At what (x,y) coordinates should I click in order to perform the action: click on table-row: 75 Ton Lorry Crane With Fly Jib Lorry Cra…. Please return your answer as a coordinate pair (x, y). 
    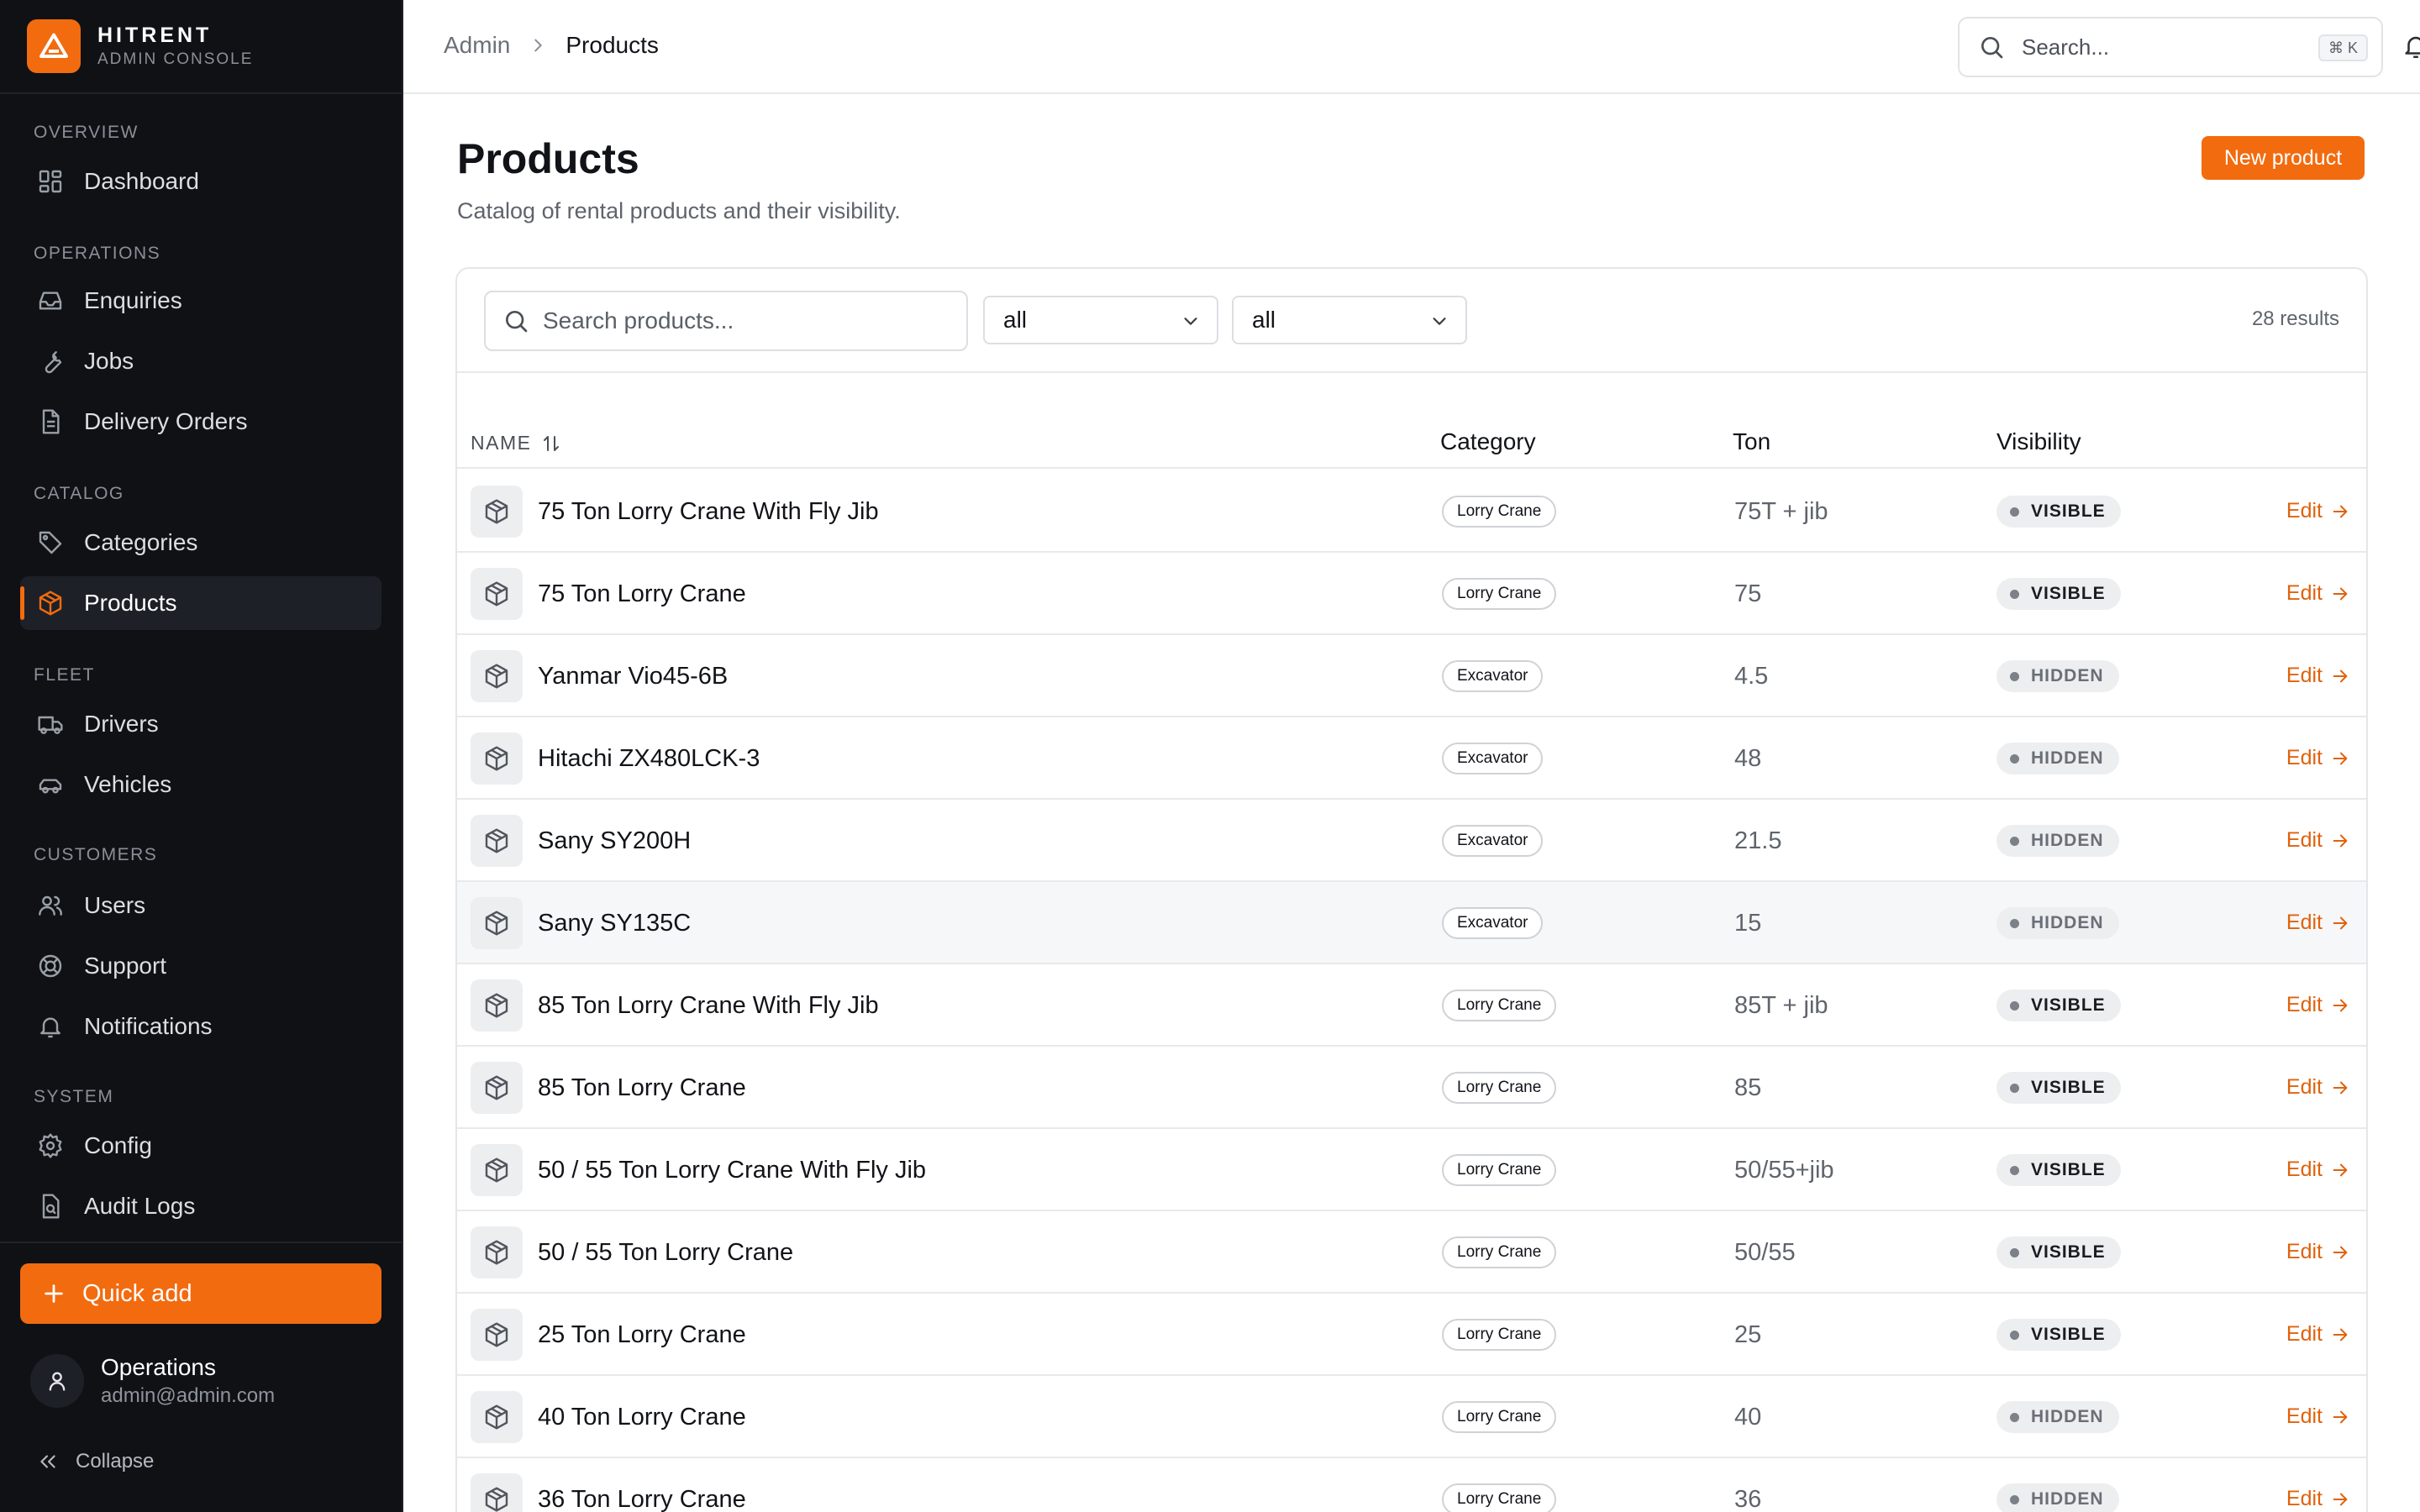
    Looking at the image, I should click on (1411, 511).